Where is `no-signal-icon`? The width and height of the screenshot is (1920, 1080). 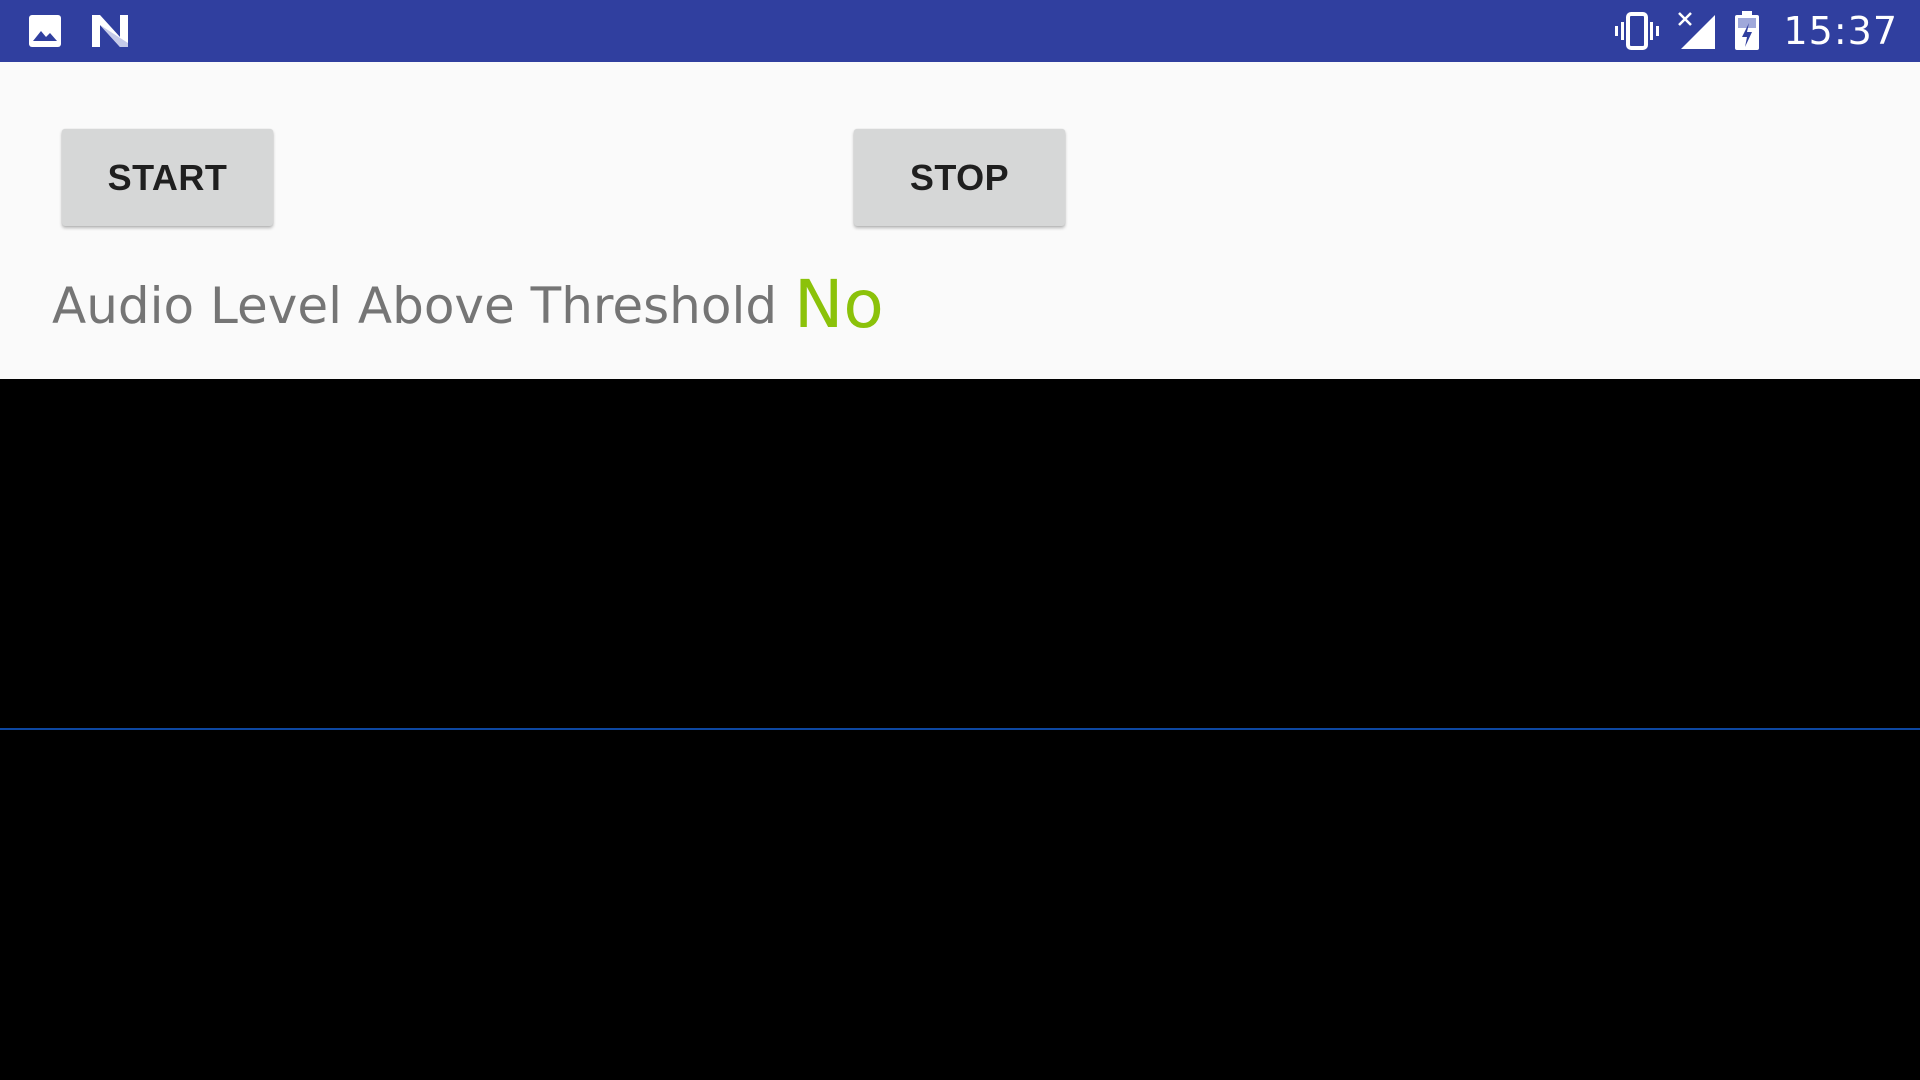 no-signal-icon is located at coordinates (1697, 31).